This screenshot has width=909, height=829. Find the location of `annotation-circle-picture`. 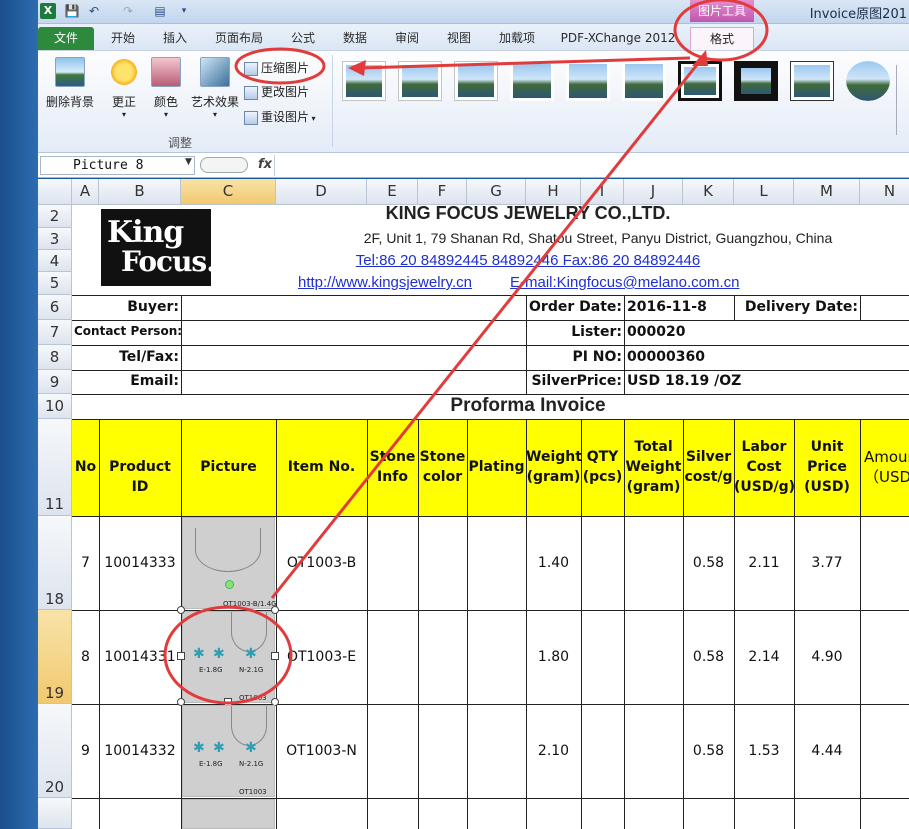

annotation-circle-picture is located at coordinates (228, 655).